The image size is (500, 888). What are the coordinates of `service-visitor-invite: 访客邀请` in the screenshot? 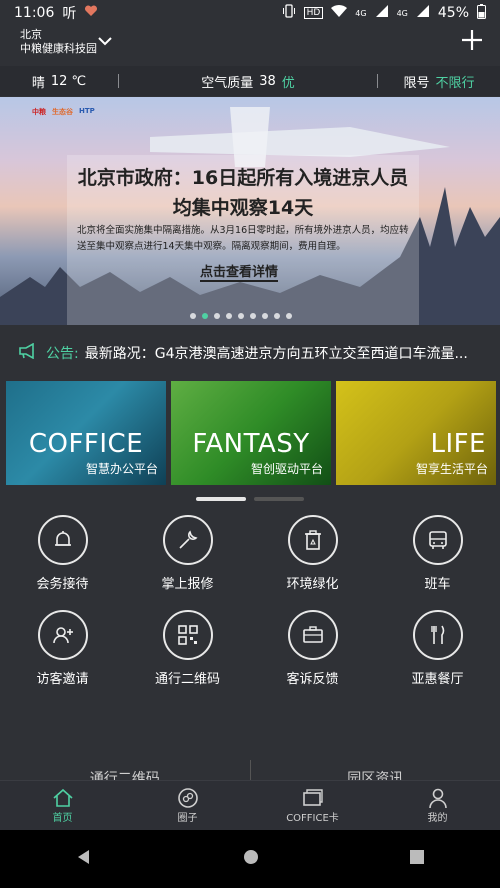 It's located at (62, 648).